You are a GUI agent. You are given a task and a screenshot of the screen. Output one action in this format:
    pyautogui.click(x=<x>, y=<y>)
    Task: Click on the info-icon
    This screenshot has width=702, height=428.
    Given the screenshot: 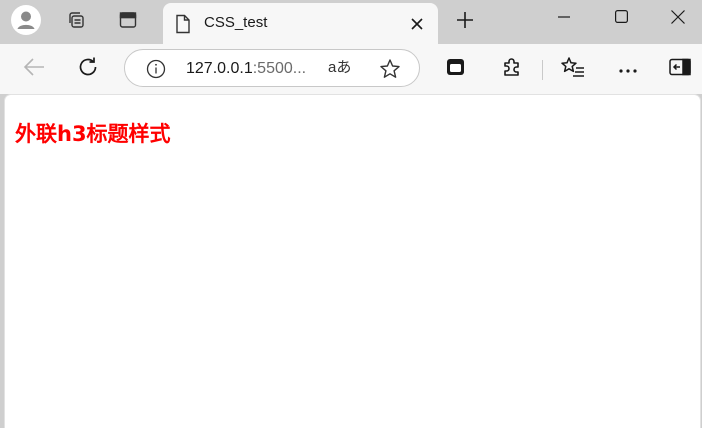 What is the action you would take?
    pyautogui.click(x=156, y=71)
    